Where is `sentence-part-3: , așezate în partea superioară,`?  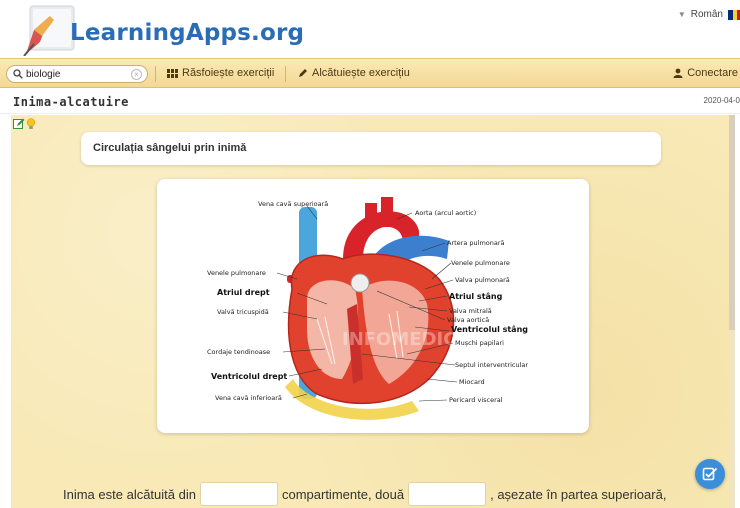
sentence-part-3: , așezate în partea superioară, is located at coordinates (578, 494).